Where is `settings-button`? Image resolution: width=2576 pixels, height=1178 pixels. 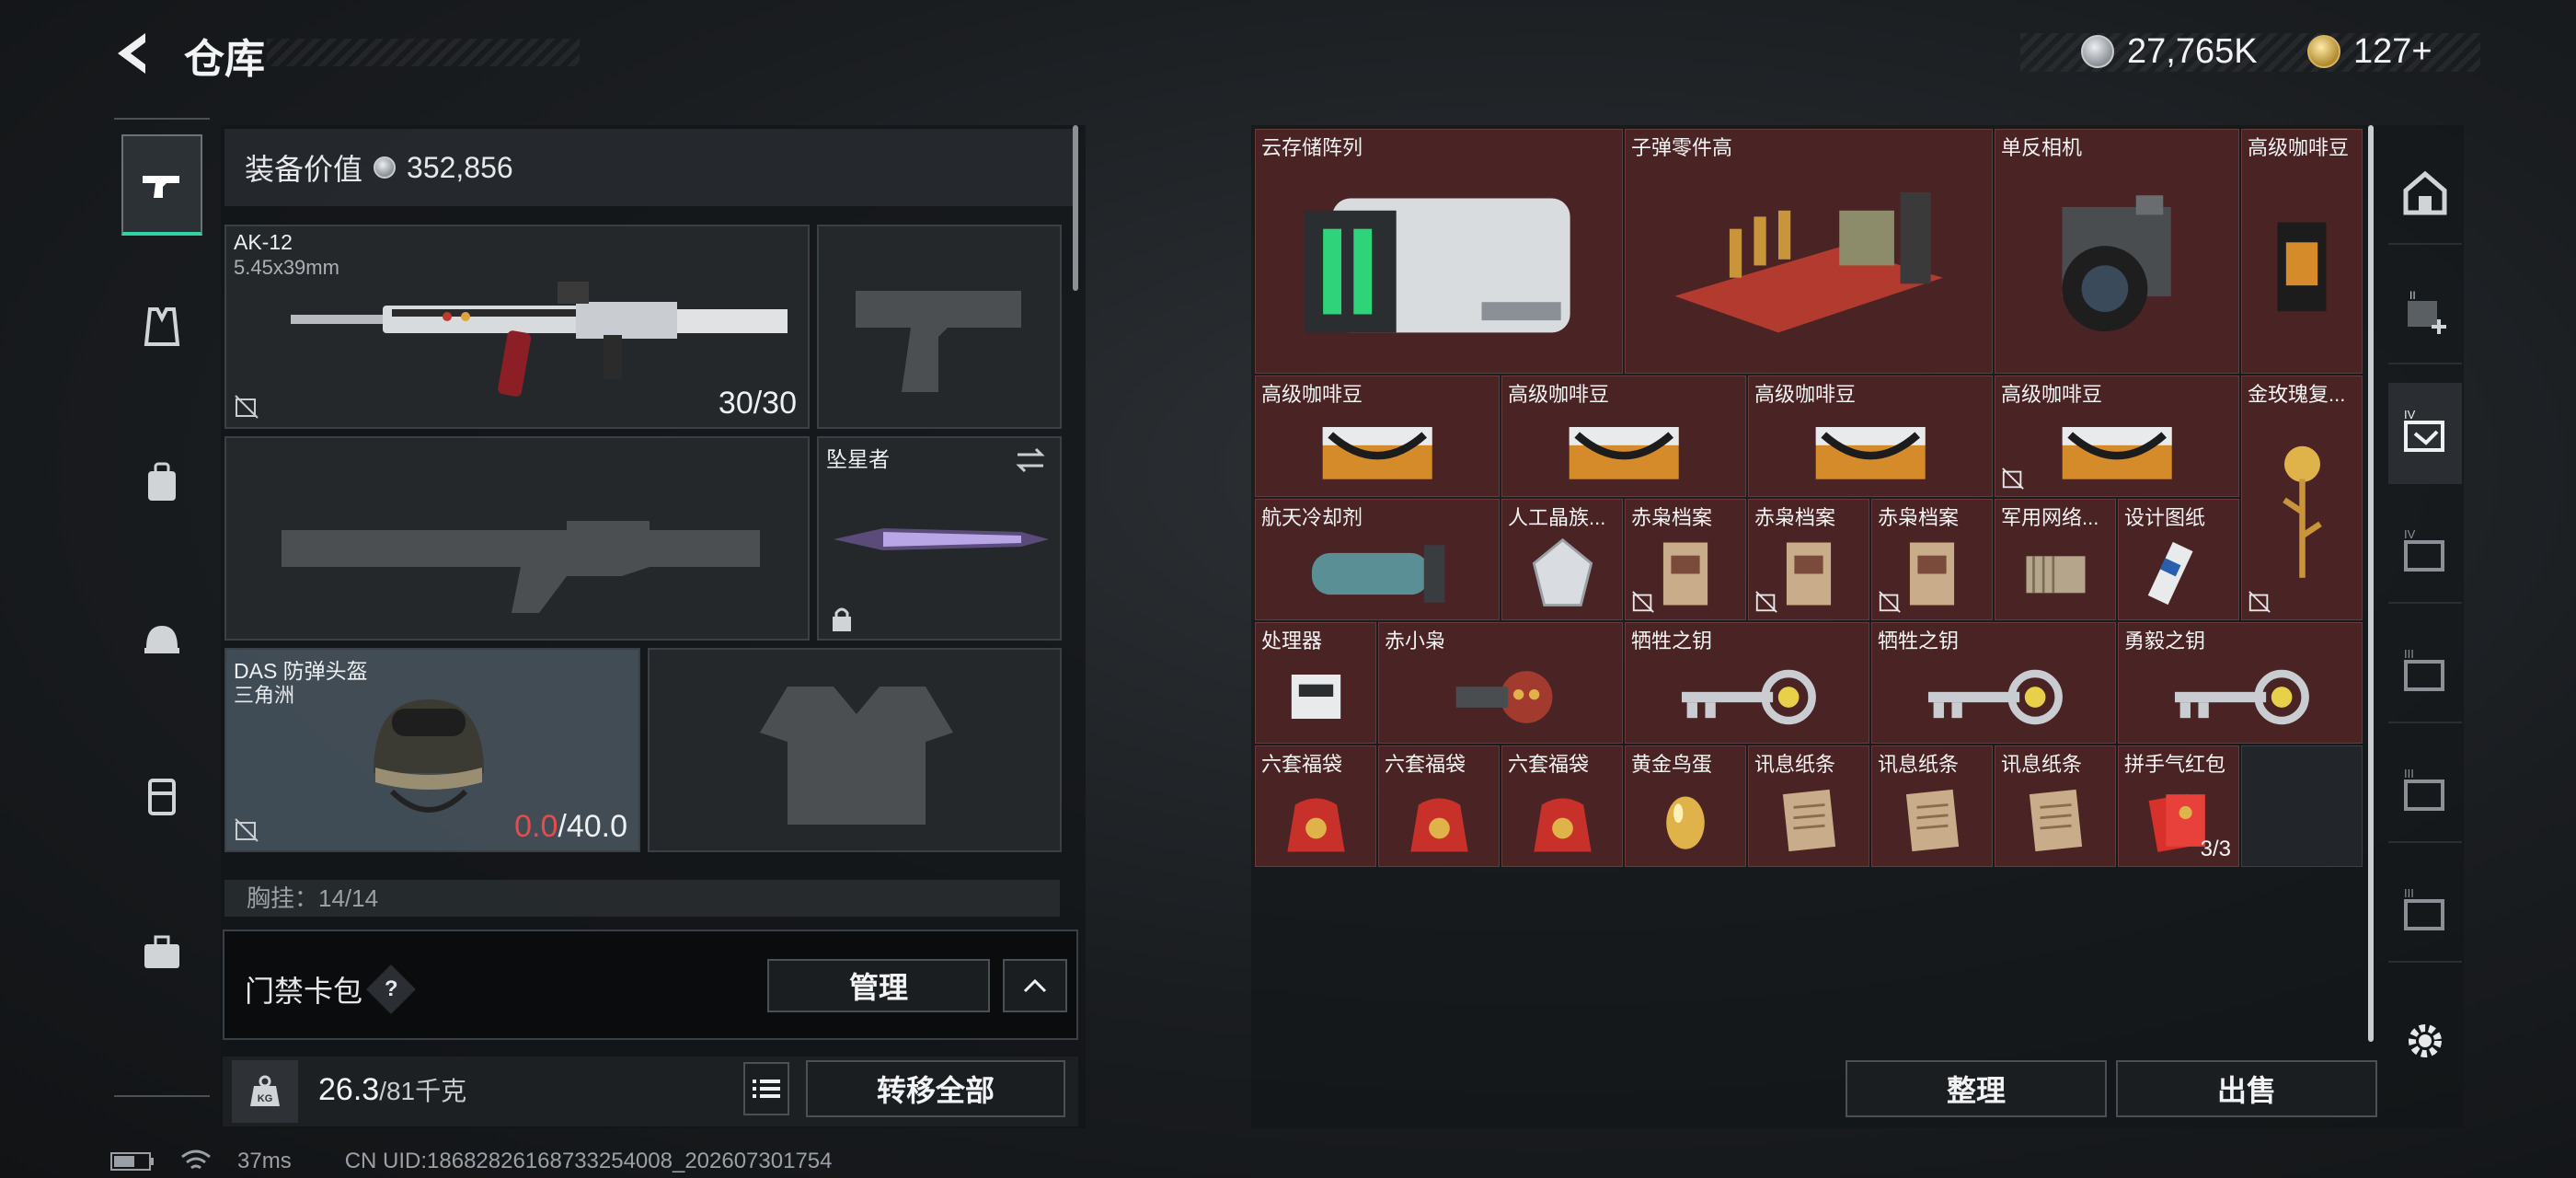 settings-button is located at coordinates (2425, 1040).